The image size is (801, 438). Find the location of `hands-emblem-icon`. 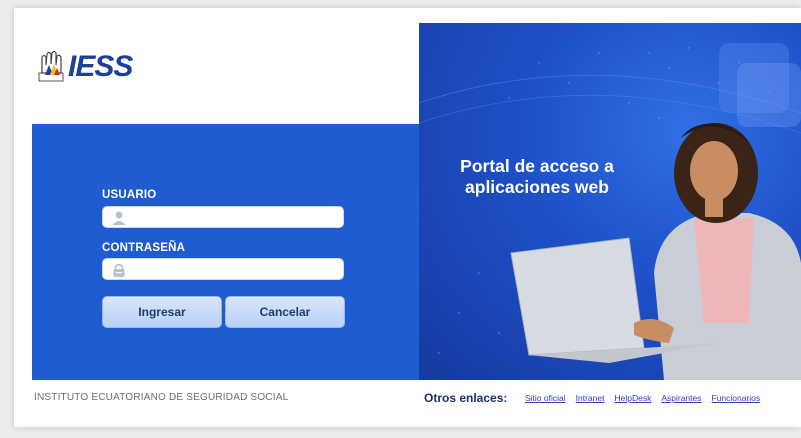

hands-emblem-icon is located at coordinates (51, 66).